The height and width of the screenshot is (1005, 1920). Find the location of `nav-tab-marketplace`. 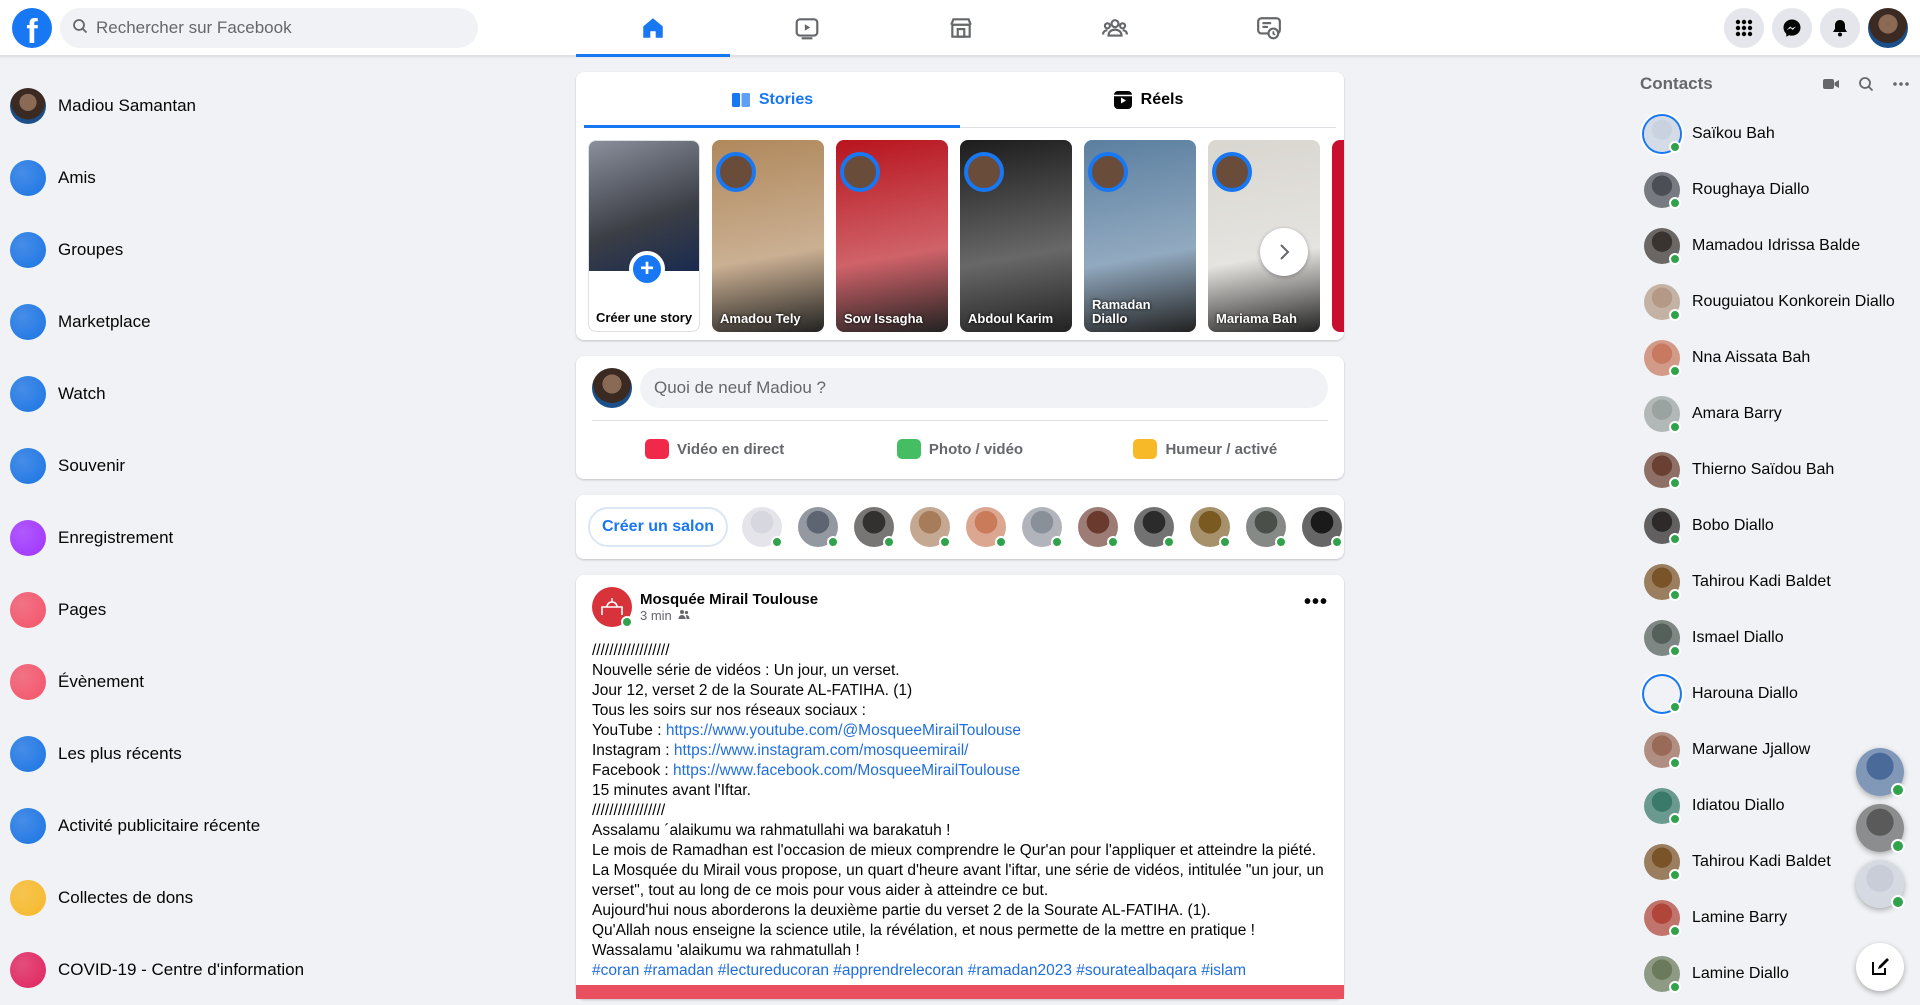

nav-tab-marketplace is located at coordinates (961, 28).